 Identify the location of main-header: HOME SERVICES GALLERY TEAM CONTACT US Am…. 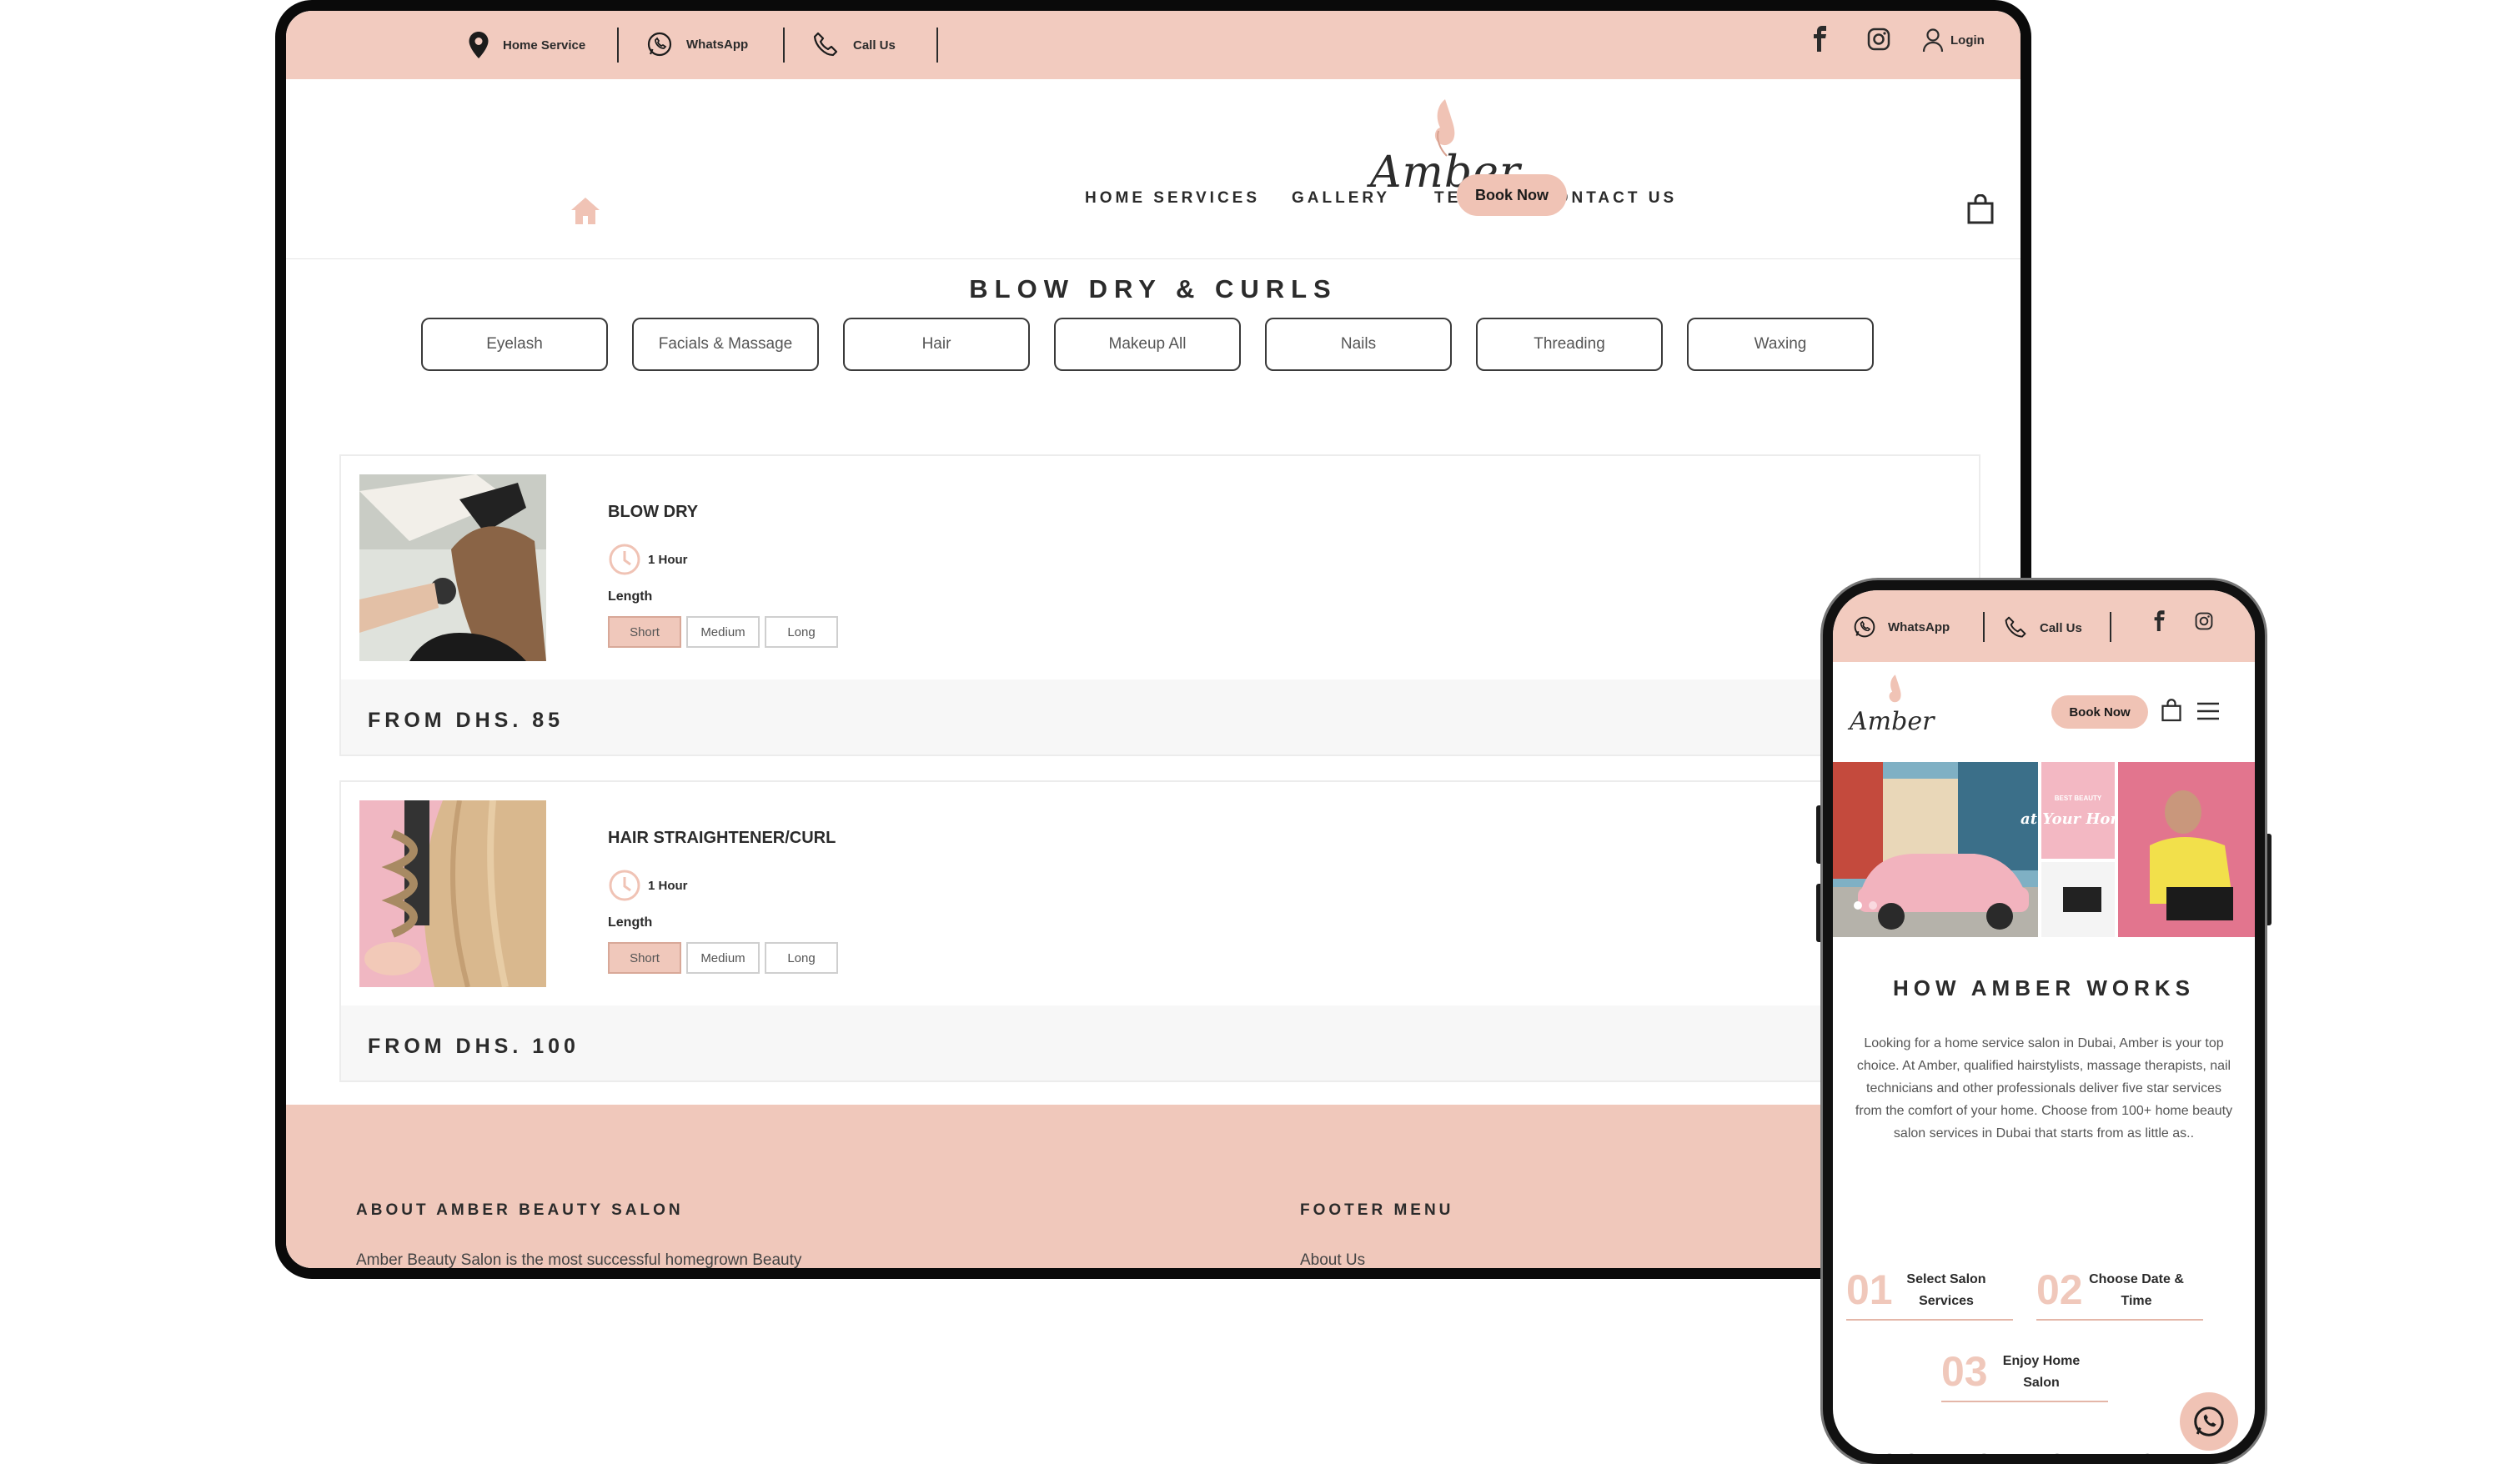
(1153, 169).